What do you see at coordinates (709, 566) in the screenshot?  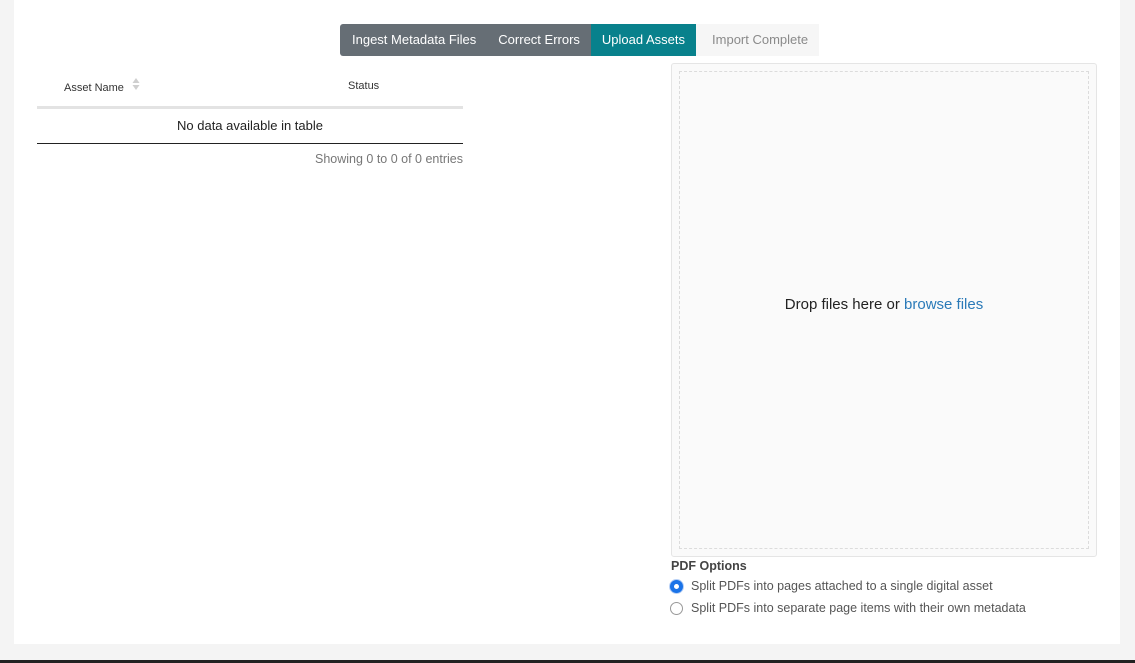 I see `pdf-options-title: PDF Options` at bounding box center [709, 566].